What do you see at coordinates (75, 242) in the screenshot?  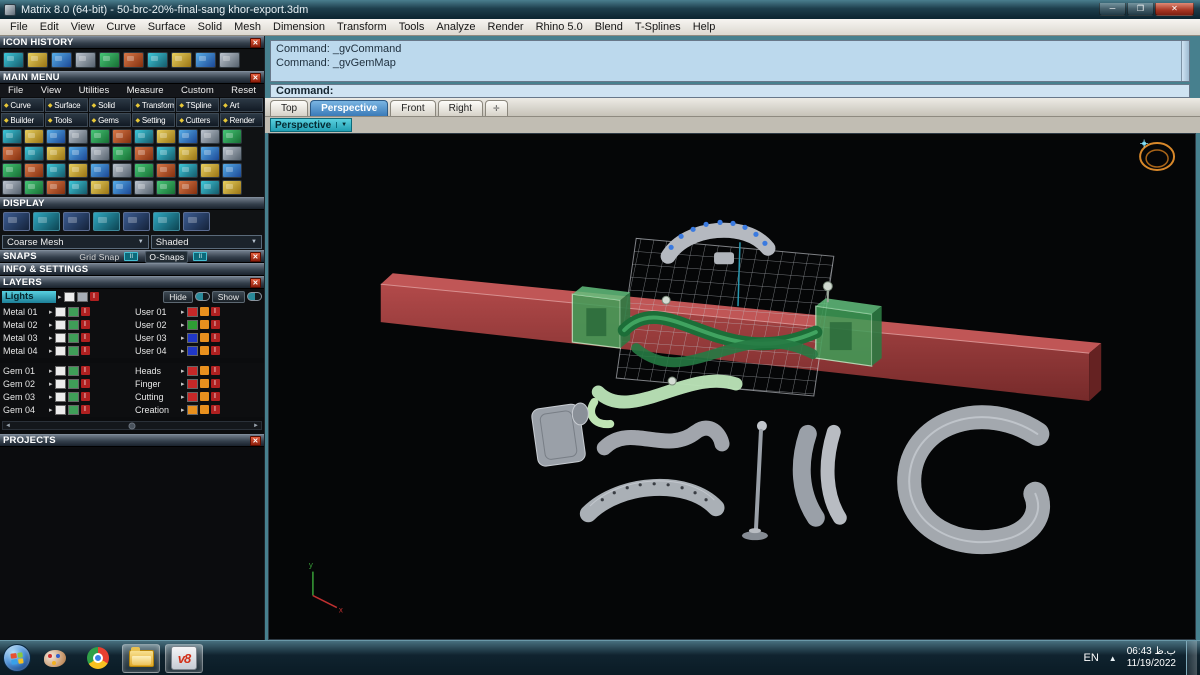 I see `mesh-mode-select: Coarse Mesh ▼` at bounding box center [75, 242].